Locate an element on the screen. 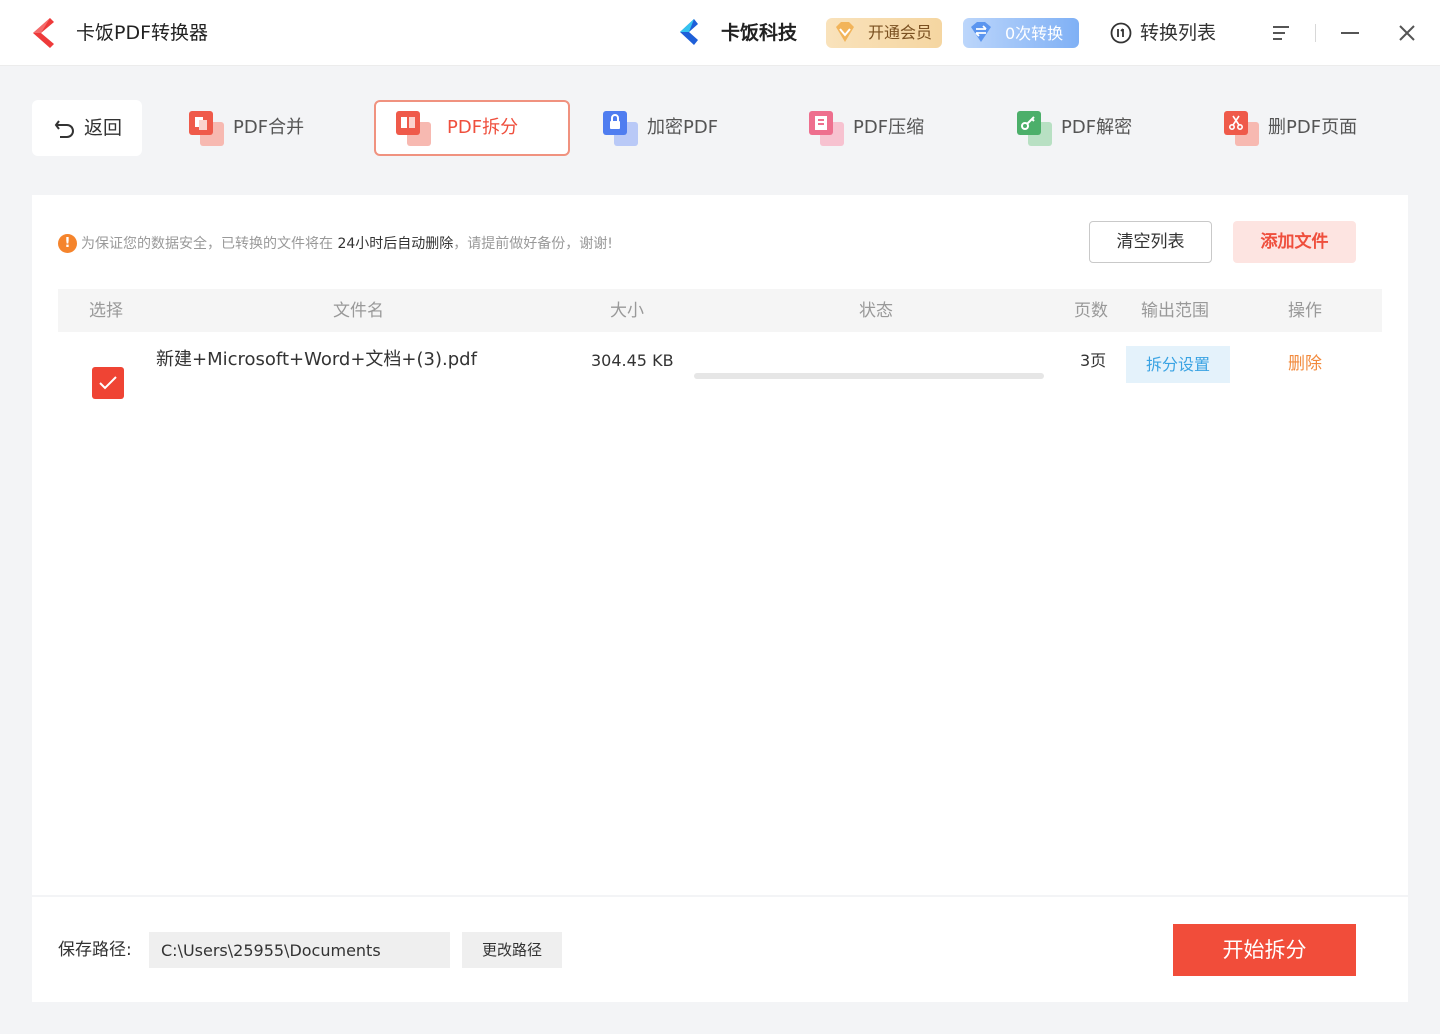  conversions-count-button: 0次转换 is located at coordinates (1021, 33).